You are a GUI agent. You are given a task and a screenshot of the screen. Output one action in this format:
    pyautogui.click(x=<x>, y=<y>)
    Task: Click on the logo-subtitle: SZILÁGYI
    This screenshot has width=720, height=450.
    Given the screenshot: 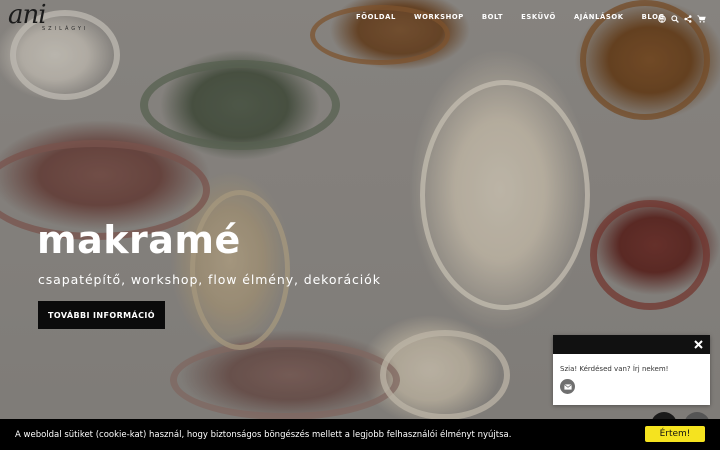 What is the action you would take?
    pyautogui.click(x=65, y=29)
    